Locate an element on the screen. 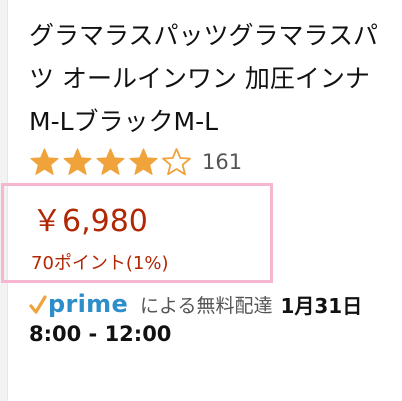 This screenshot has height=401, width=402. prime-logo-text: prime is located at coordinates (88, 304).